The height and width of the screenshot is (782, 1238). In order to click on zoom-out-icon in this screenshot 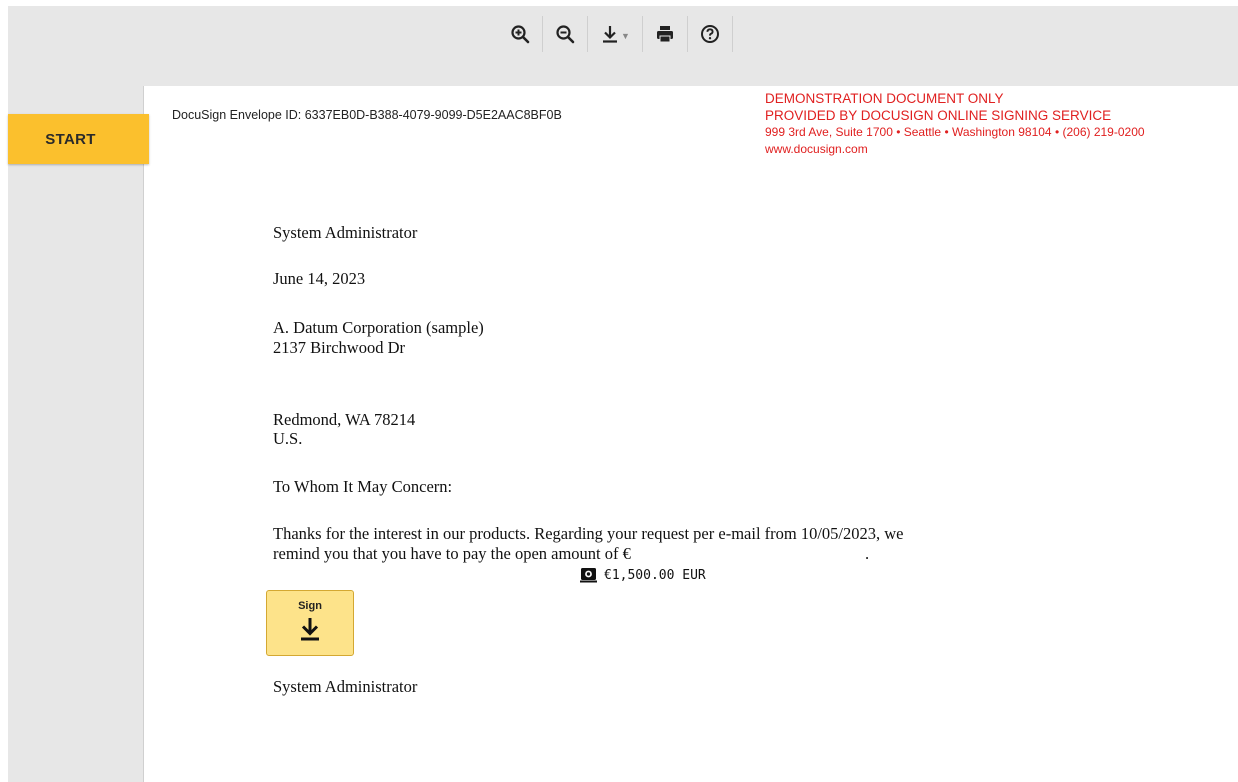, I will do `click(565, 34)`.